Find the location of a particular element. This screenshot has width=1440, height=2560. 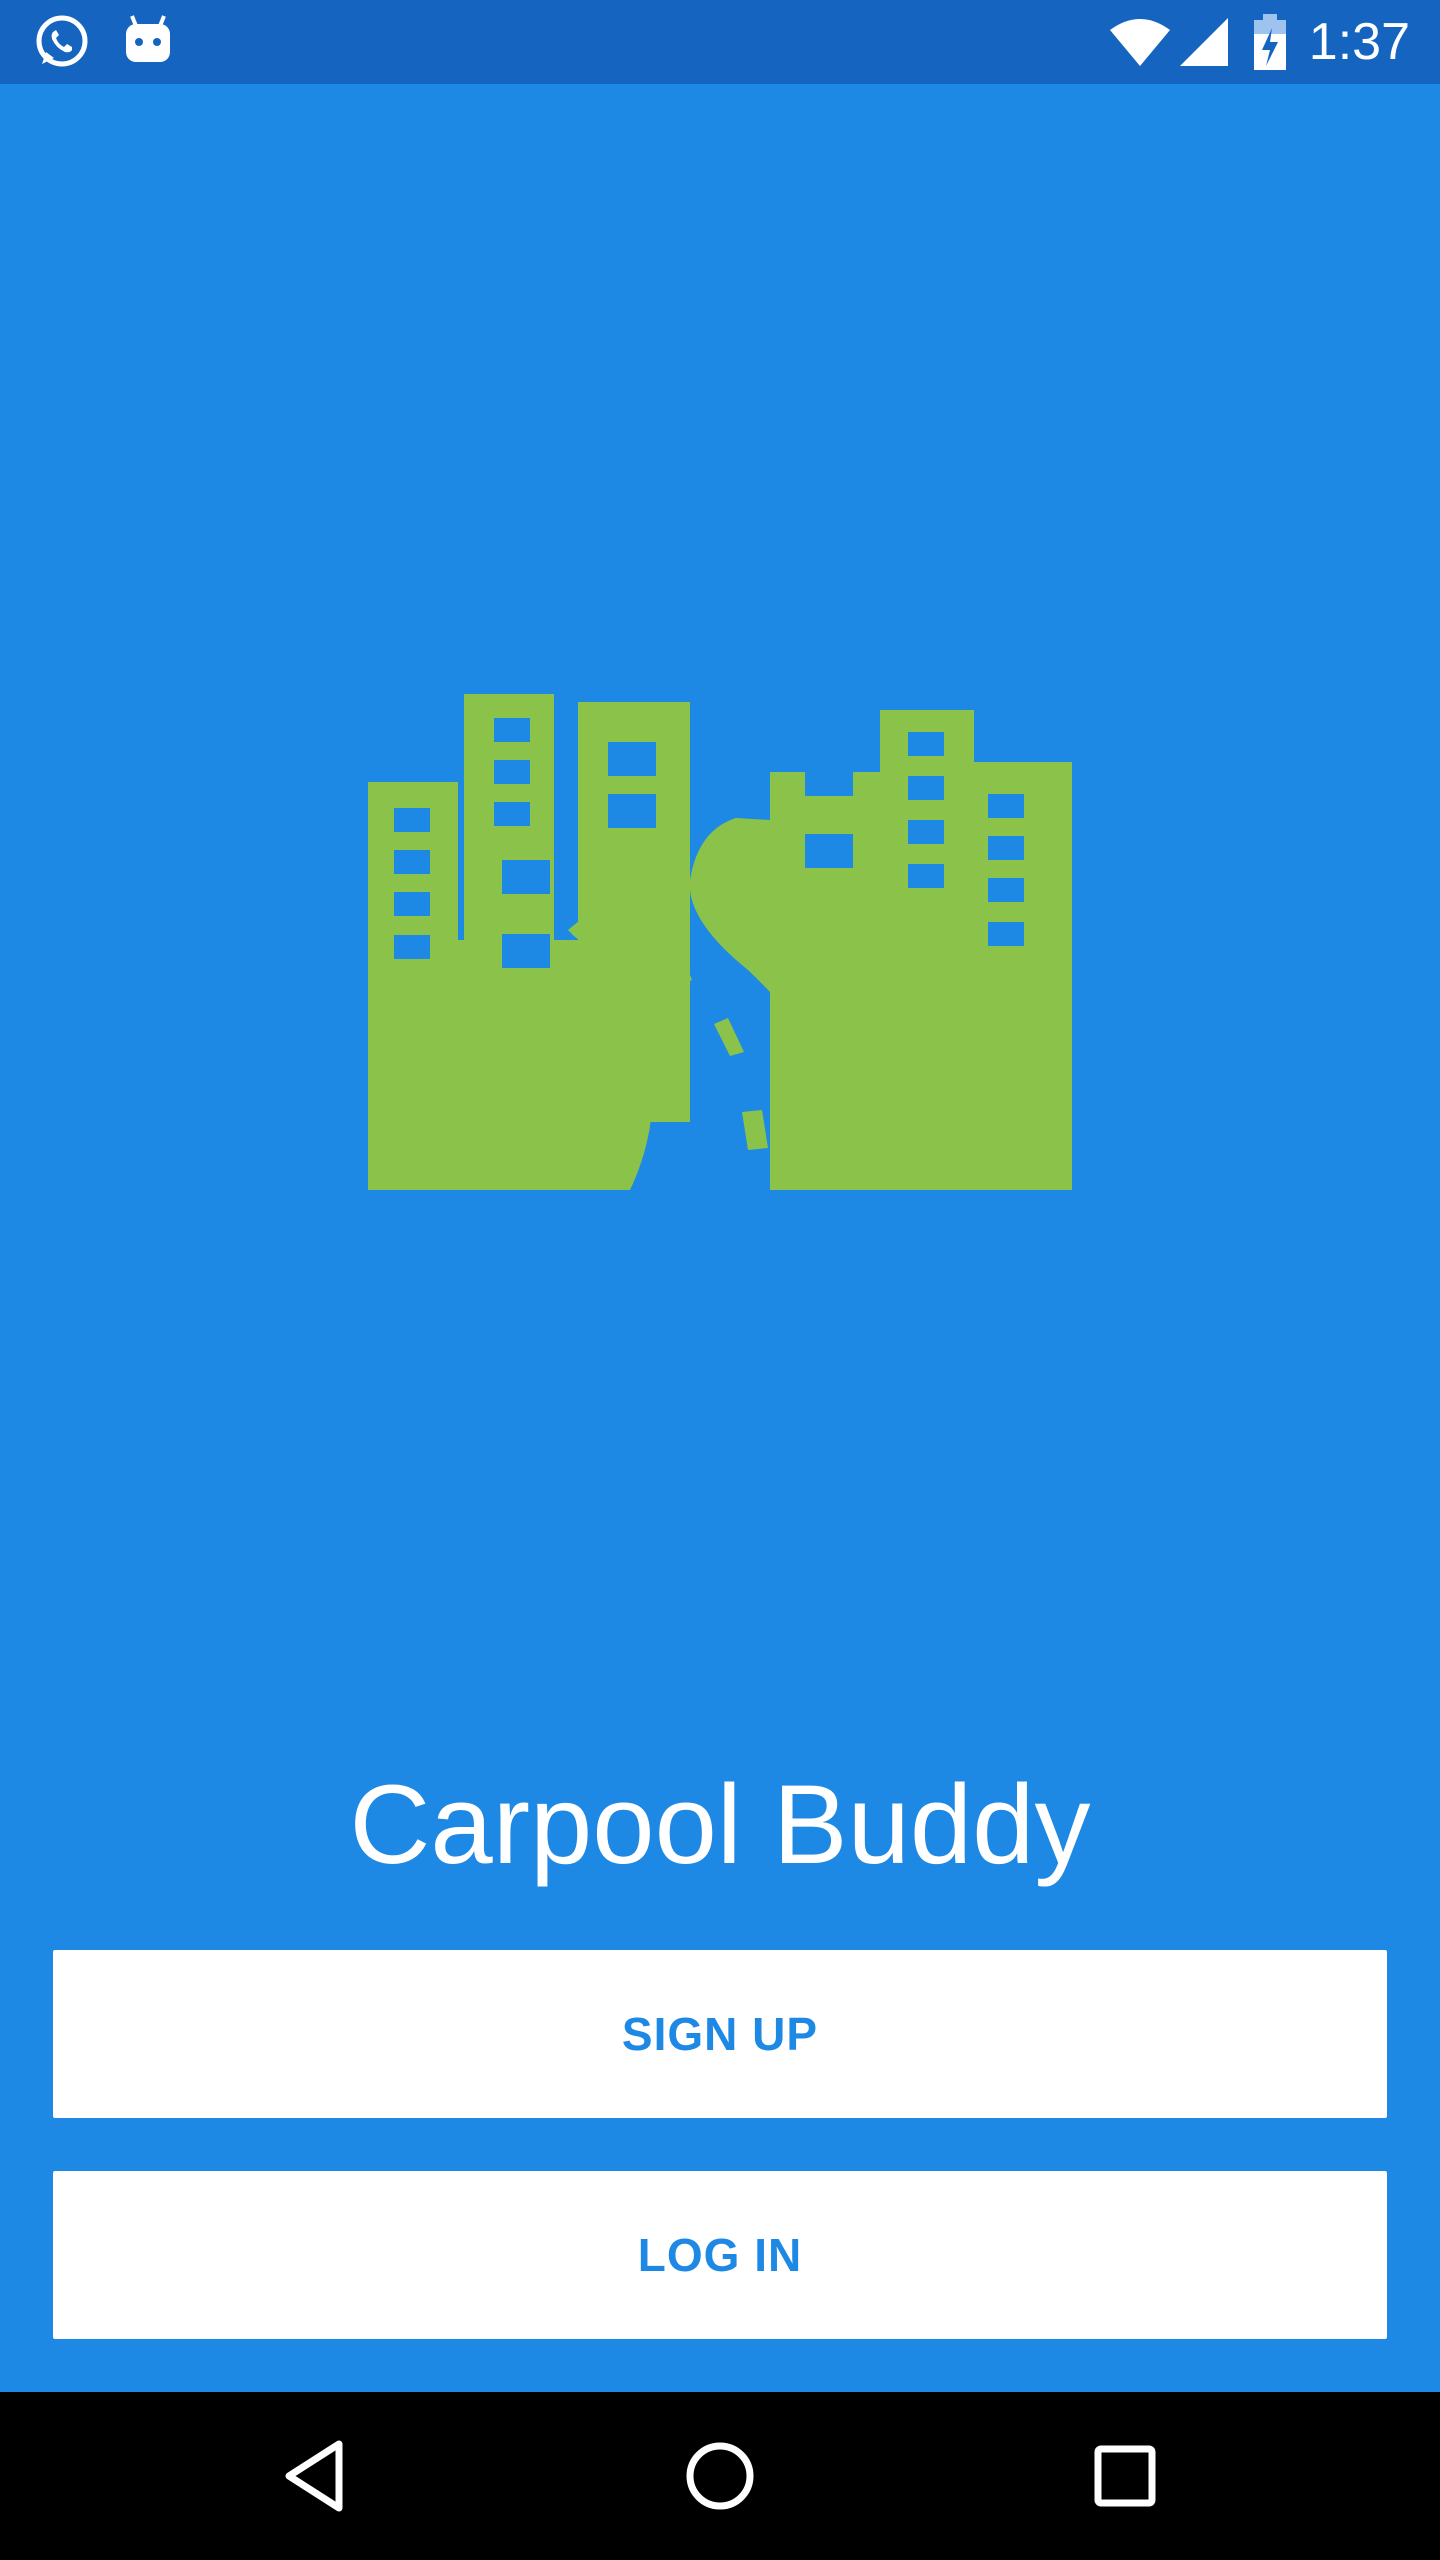

city-road-logo-icon is located at coordinates (720, 940).